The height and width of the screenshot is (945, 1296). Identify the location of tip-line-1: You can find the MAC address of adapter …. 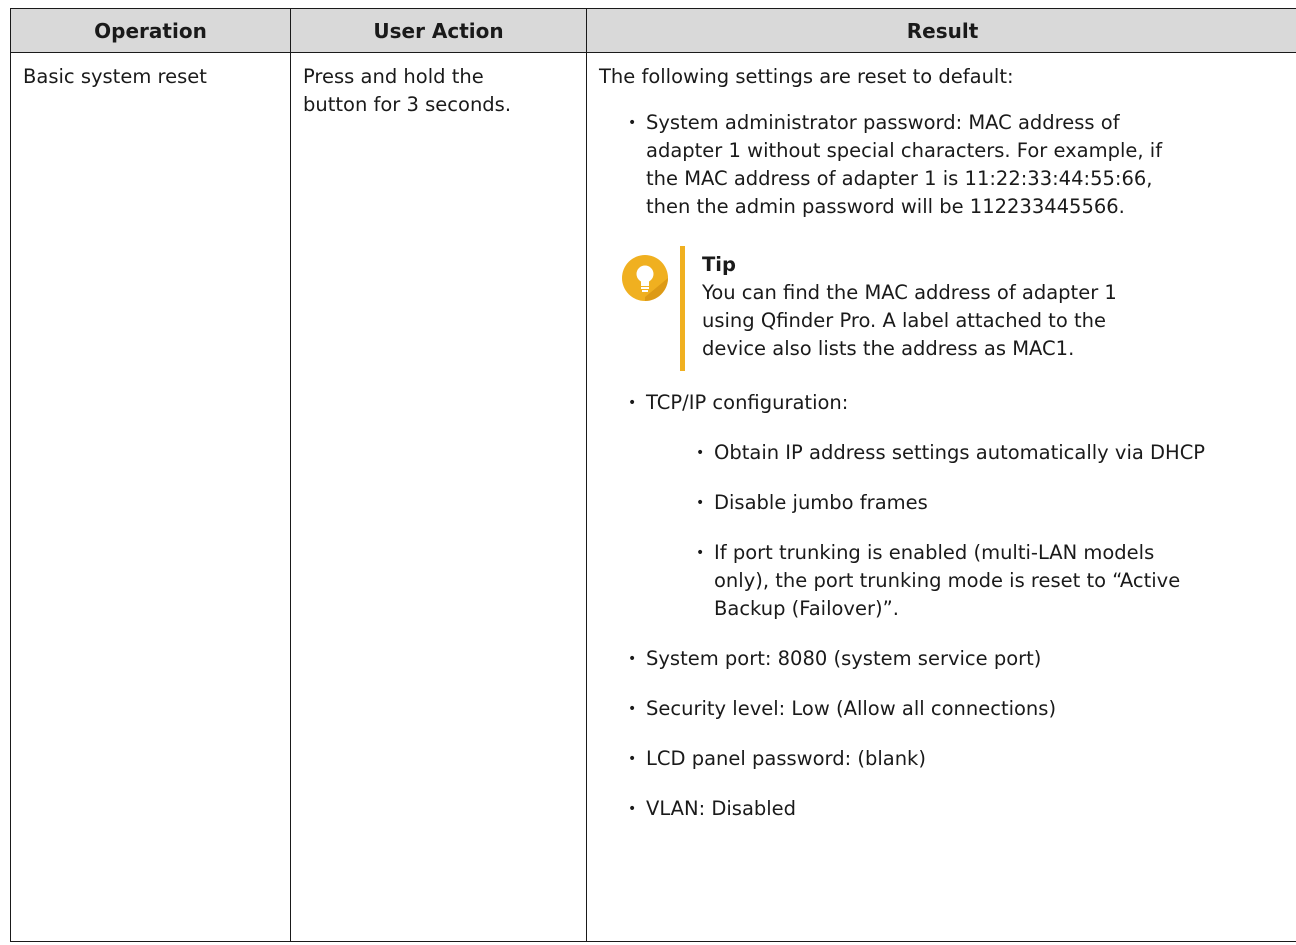
(909, 292).